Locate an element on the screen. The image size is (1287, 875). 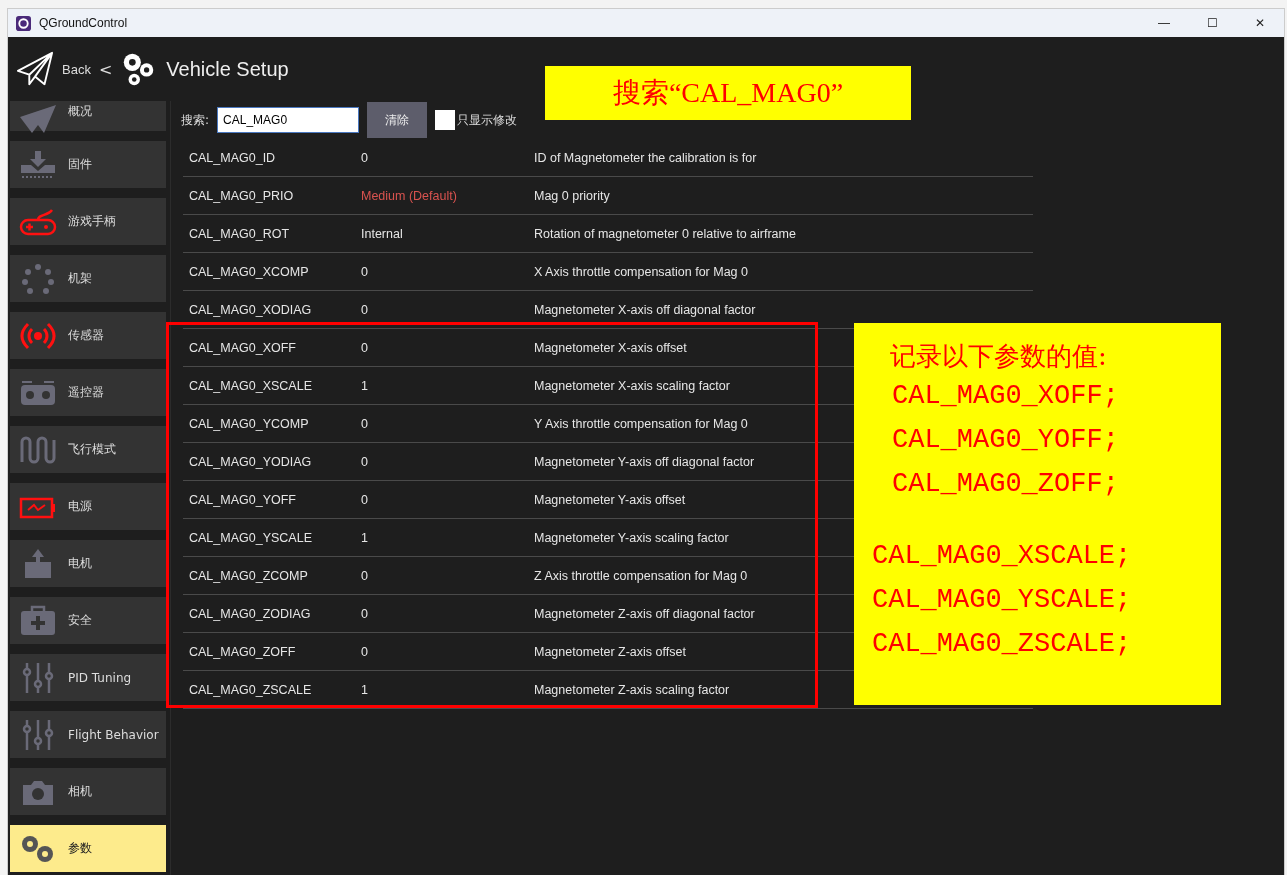
parameter-name: CAL_MAG0_YSCALE is located at coordinates (272, 537).